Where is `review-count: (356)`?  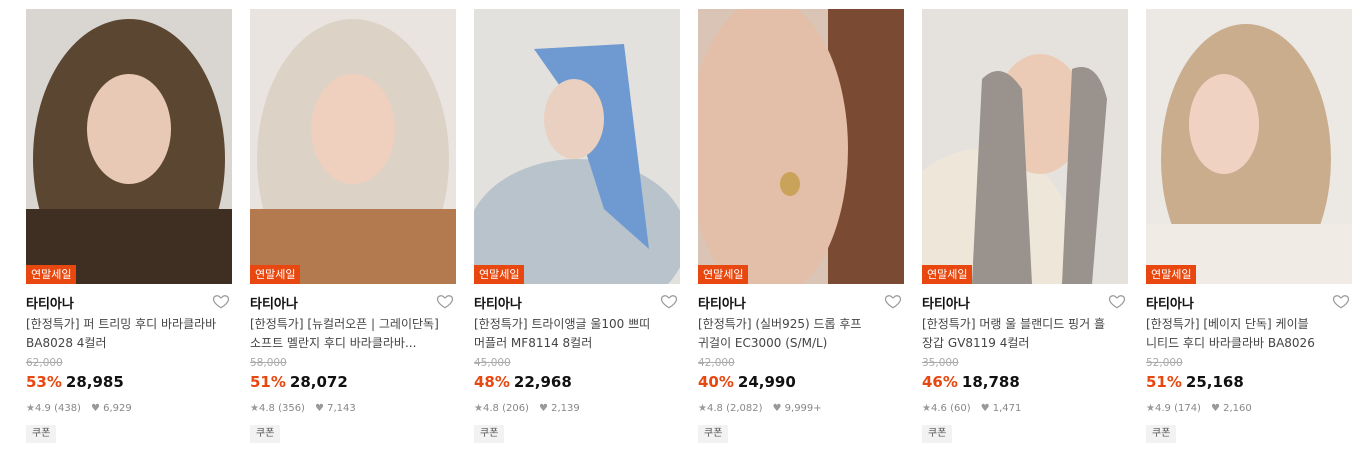 review-count: (356) is located at coordinates (291, 408).